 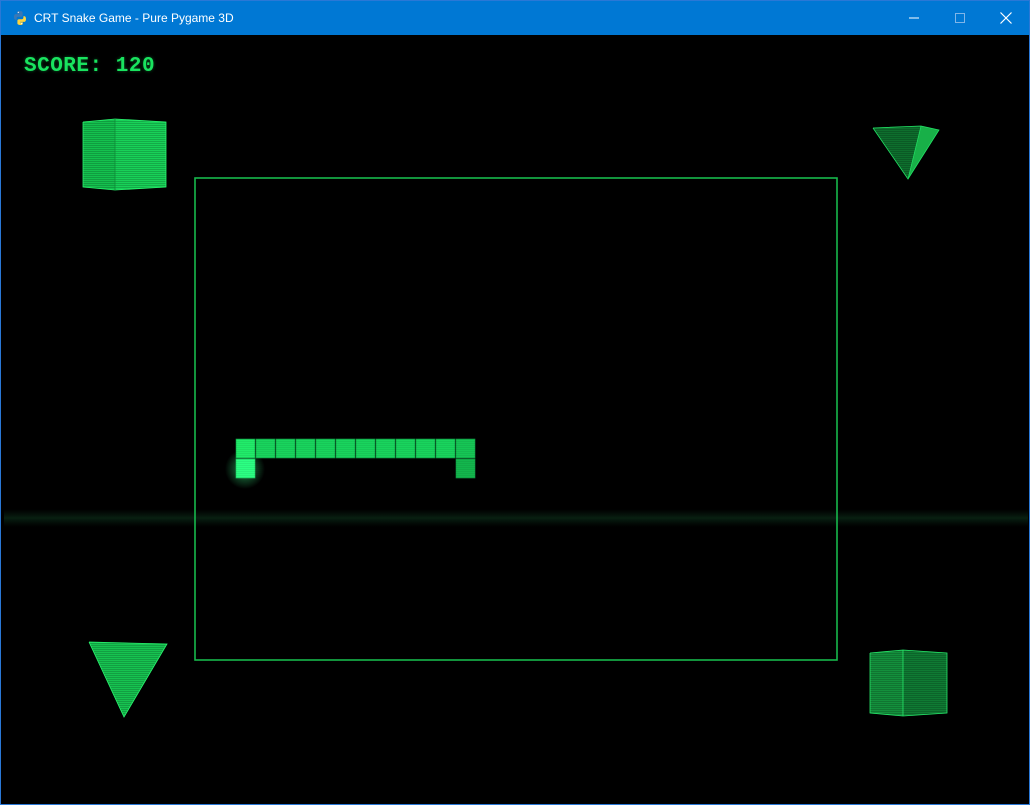 What do you see at coordinates (128, 679) in the screenshot?
I see `pyramid-decoration-bottom-left` at bounding box center [128, 679].